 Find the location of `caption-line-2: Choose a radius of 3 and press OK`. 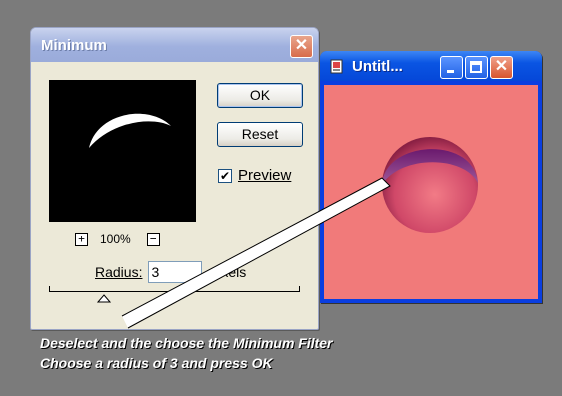

caption-line-2: Choose a radius of 3 and press OK is located at coordinates (156, 363).